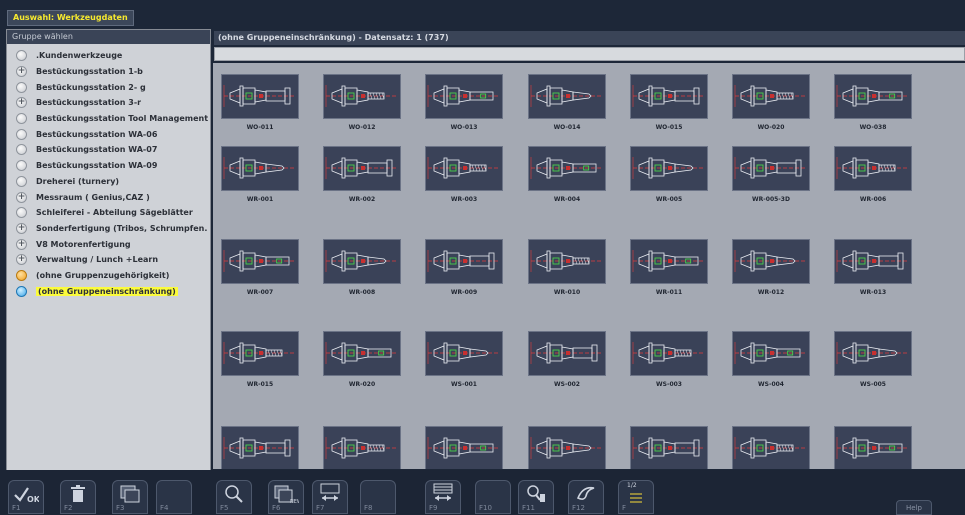  Describe the element at coordinates (464, 384) in the screenshot. I see `tool-code: WS-001` at that location.